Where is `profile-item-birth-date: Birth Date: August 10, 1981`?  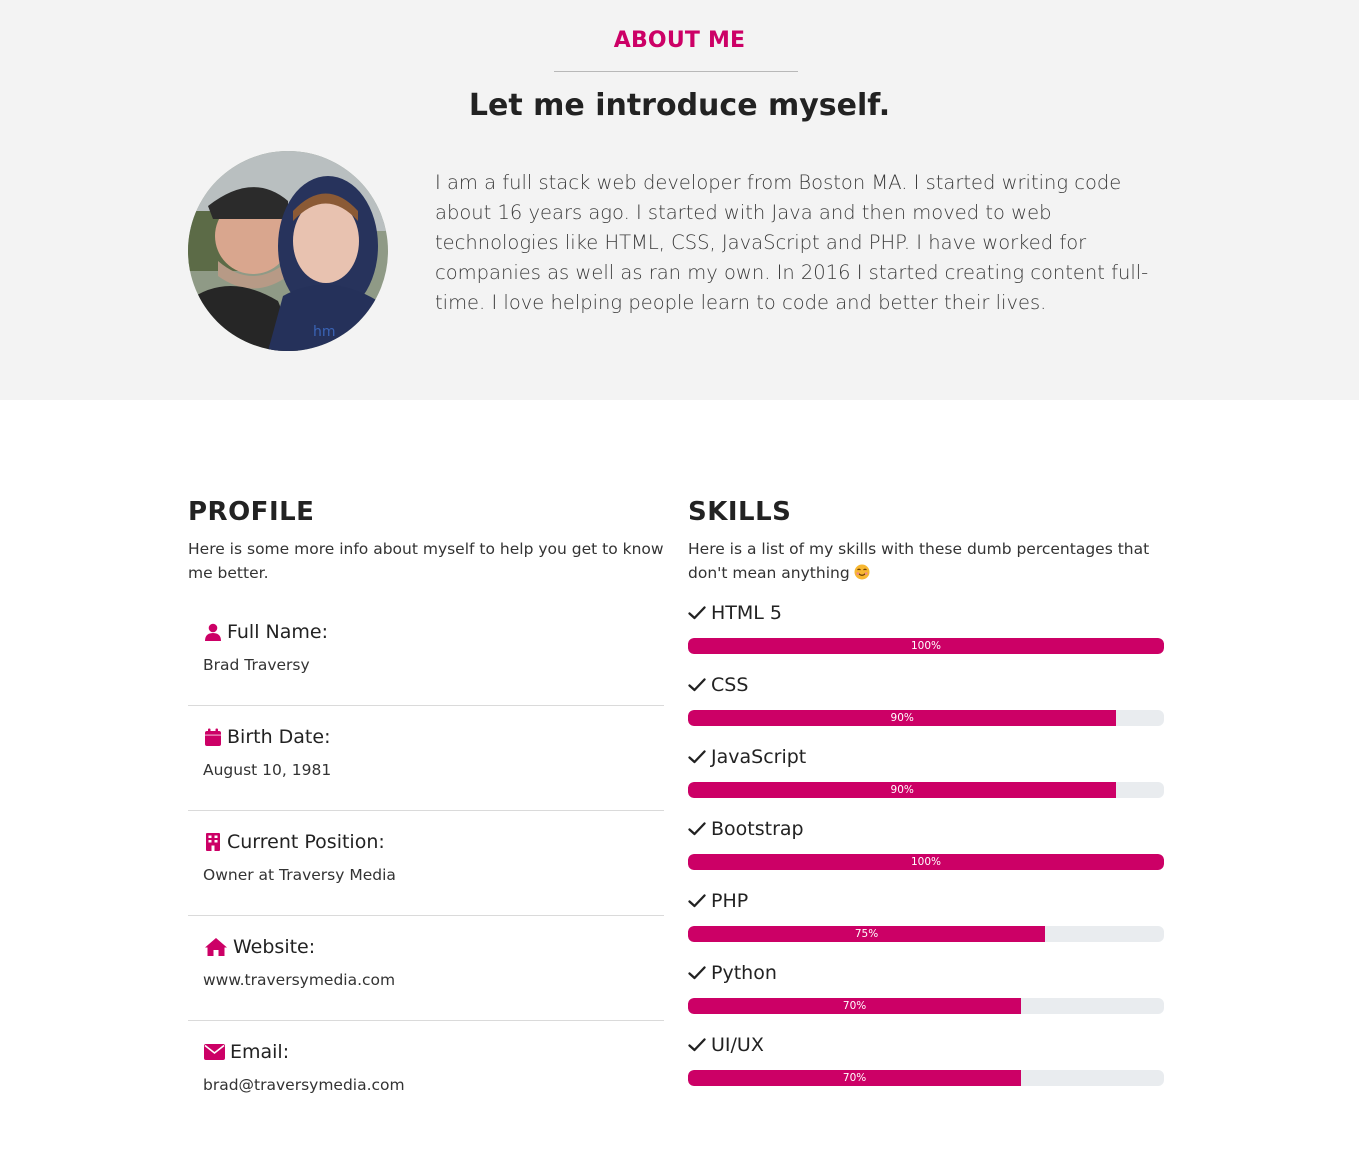 profile-item-birth-date: Birth Date: August 10, 1981 is located at coordinates (426, 758).